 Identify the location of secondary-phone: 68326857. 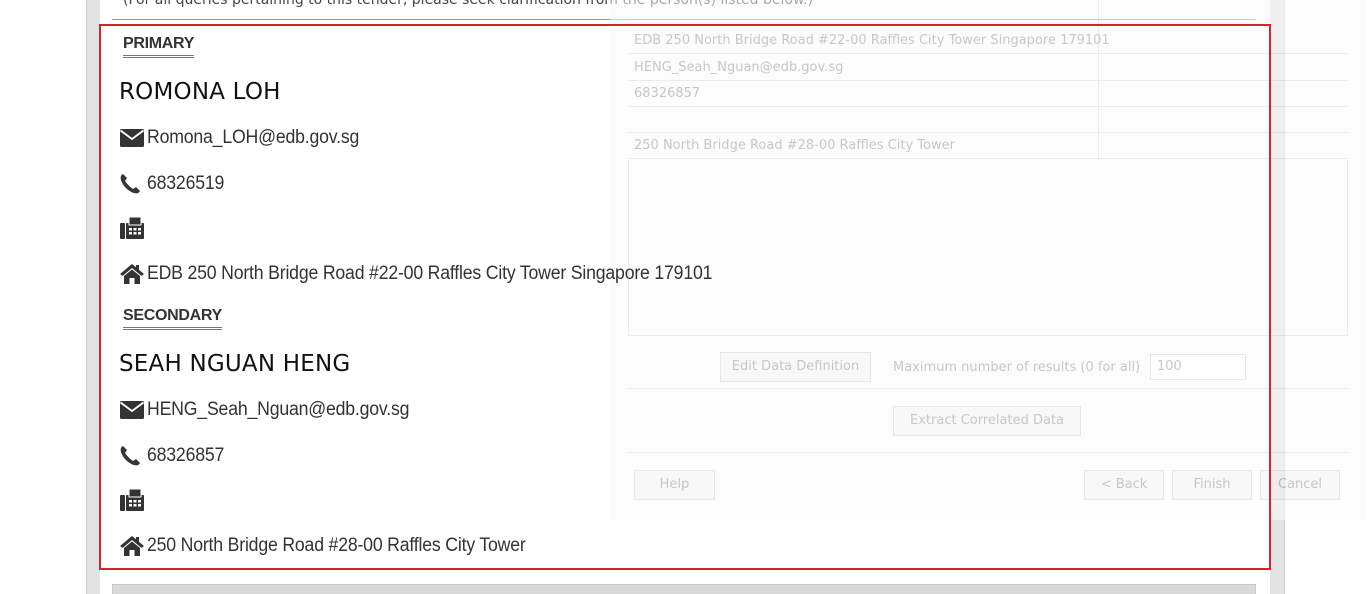
(186, 455).